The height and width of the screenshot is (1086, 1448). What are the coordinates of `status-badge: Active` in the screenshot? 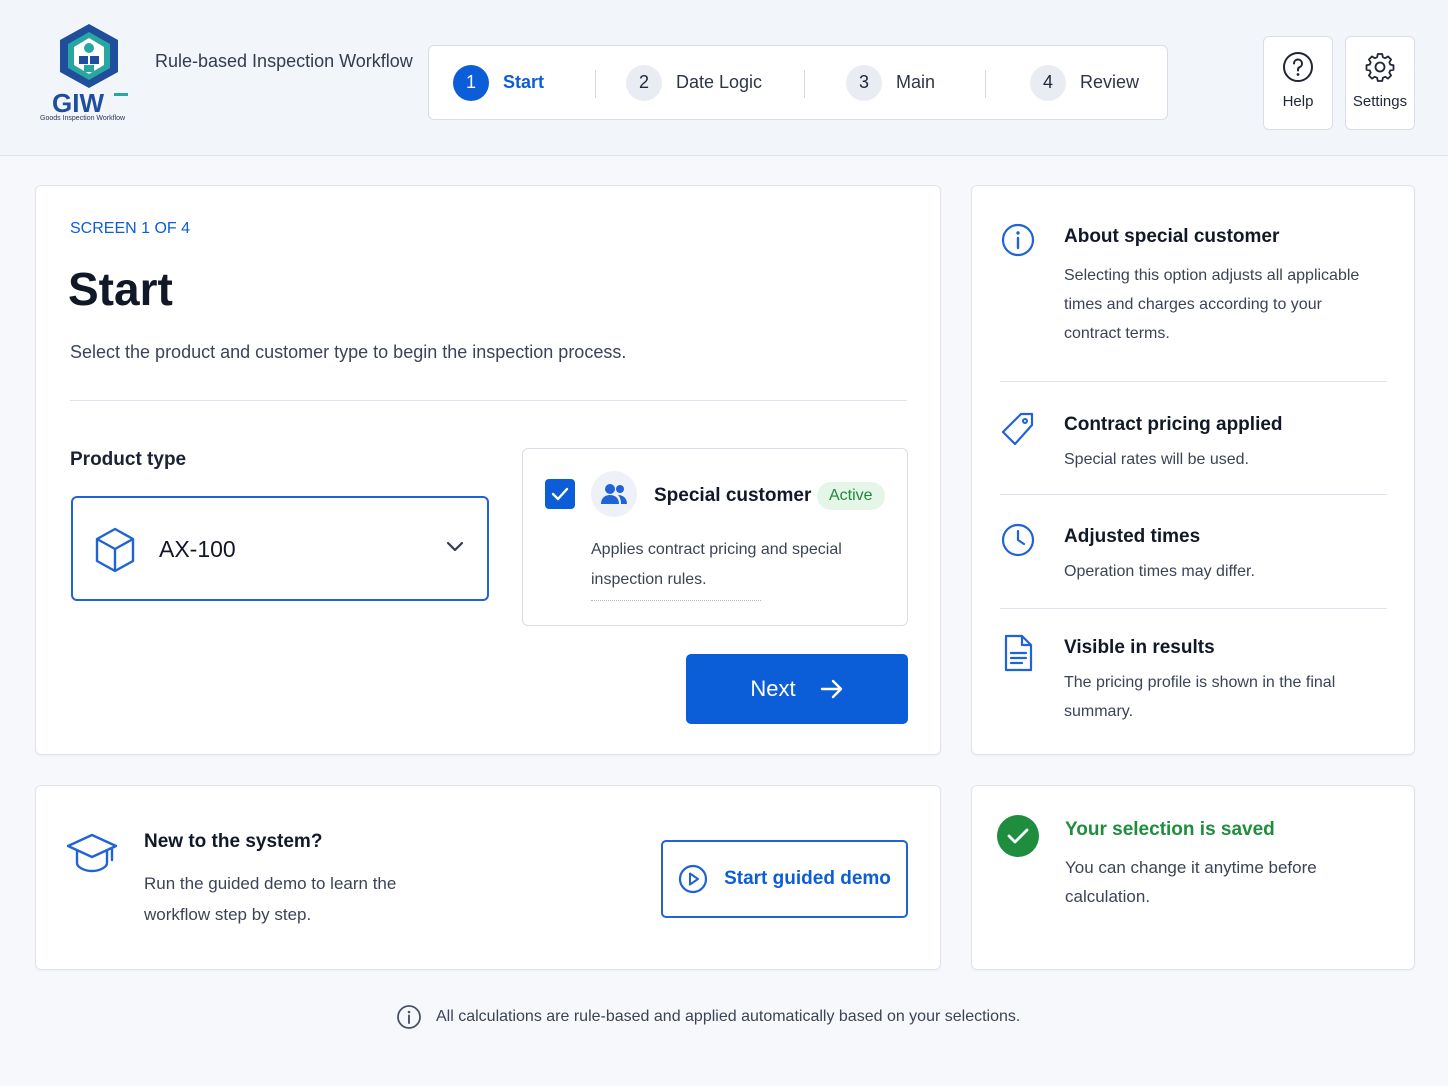 It's located at (851, 496).